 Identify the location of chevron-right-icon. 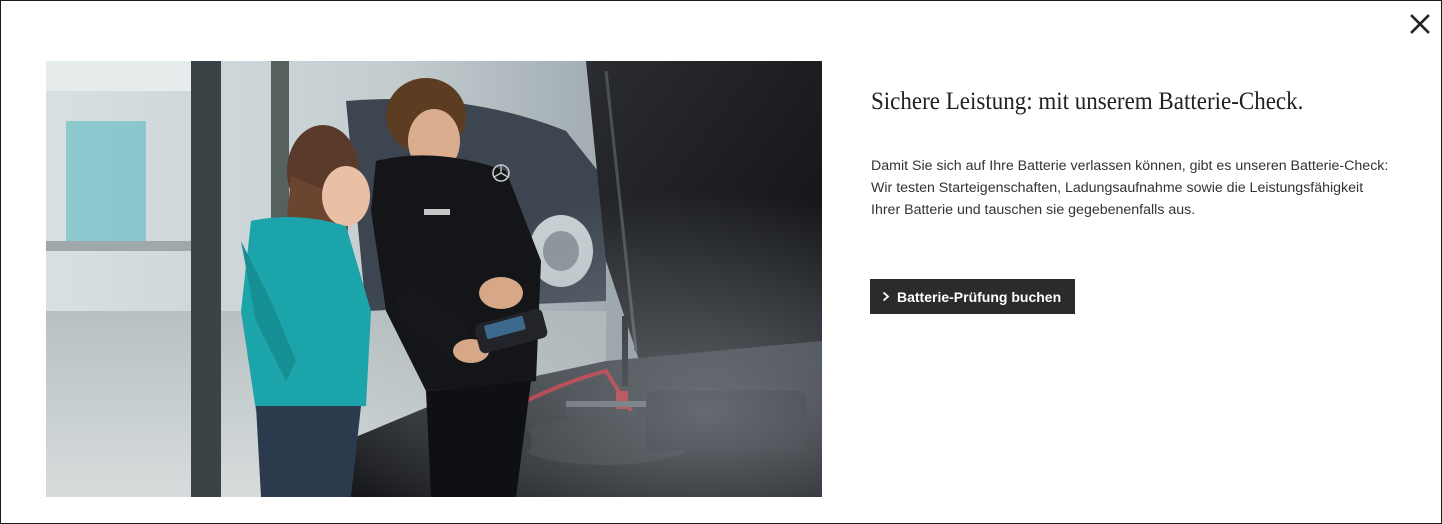
(886, 296).